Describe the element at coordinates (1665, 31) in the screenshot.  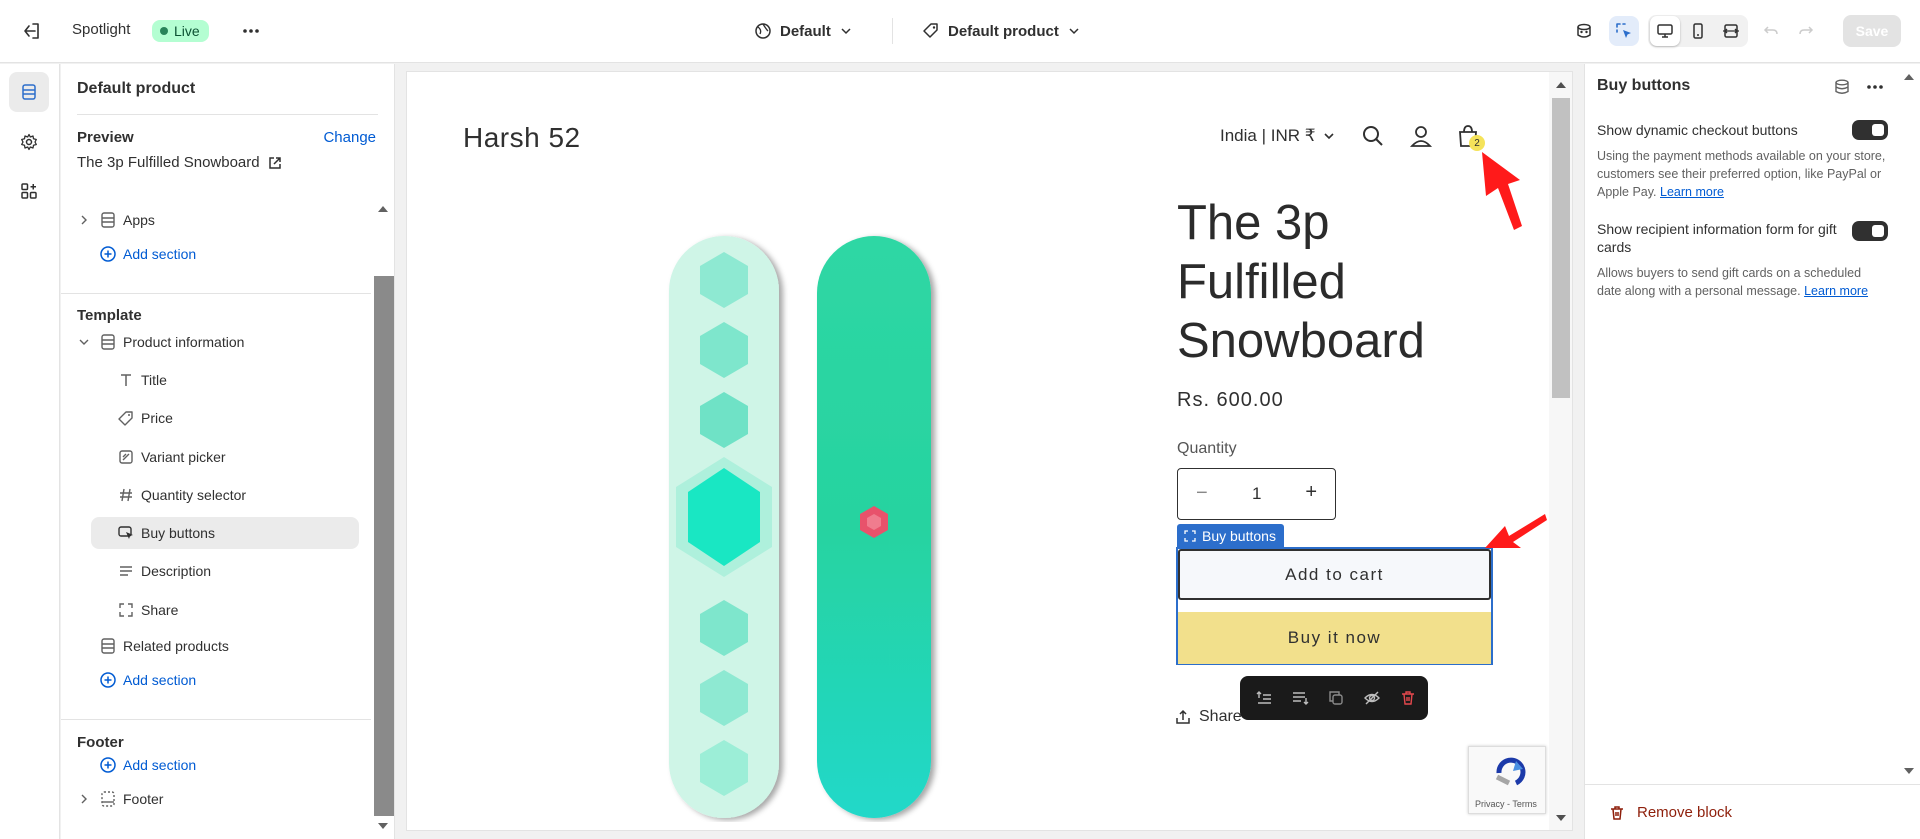
I see `desktop-icon` at that location.